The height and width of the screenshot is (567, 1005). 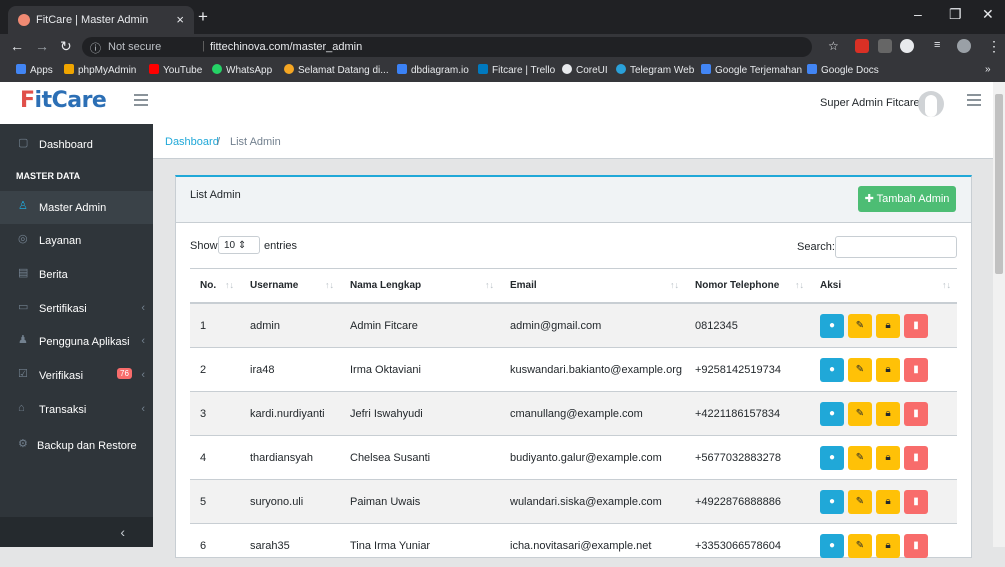 I want to click on browser-tab: FitCare | Master Admin ×, so click(x=101, y=20).